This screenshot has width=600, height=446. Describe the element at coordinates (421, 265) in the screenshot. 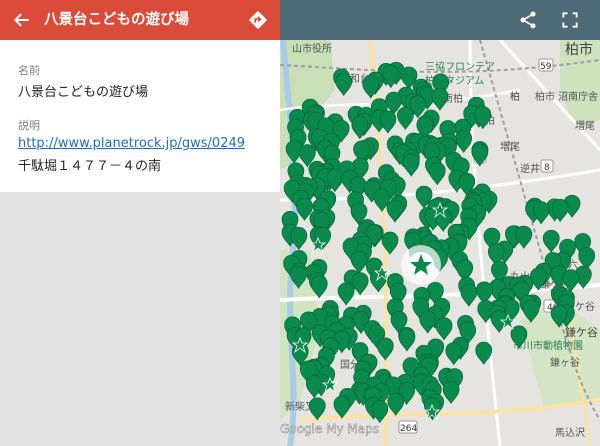

I see `selected-marker` at that location.